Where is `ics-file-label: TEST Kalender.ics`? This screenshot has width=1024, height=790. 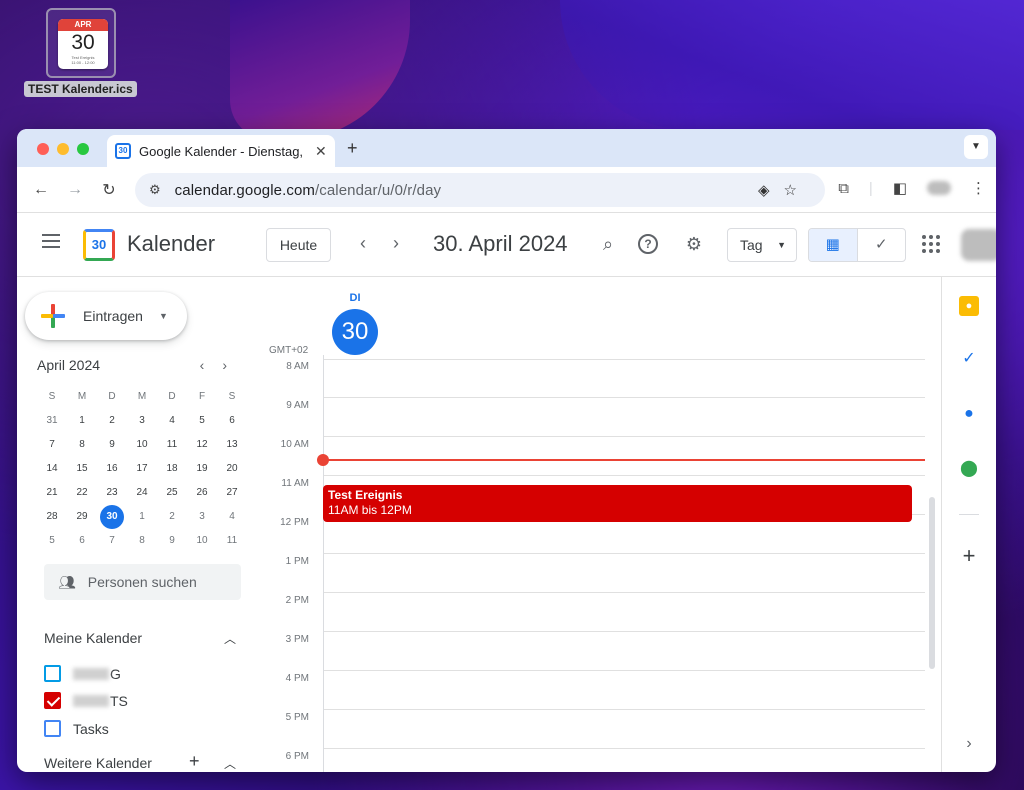
ics-file-label: TEST Kalender.ics is located at coordinates (80, 89).